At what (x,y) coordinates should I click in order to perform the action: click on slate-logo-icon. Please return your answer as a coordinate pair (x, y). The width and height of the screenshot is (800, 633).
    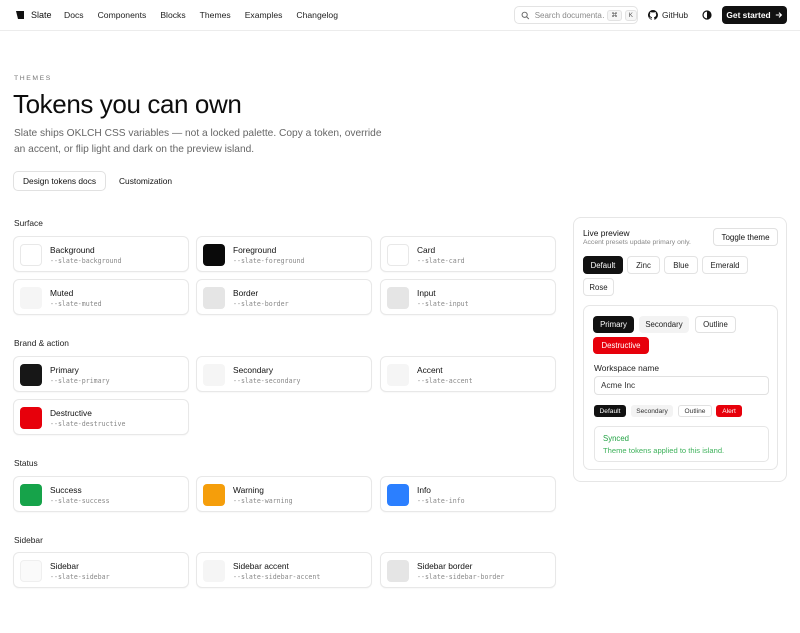
    Looking at the image, I should click on (20, 15).